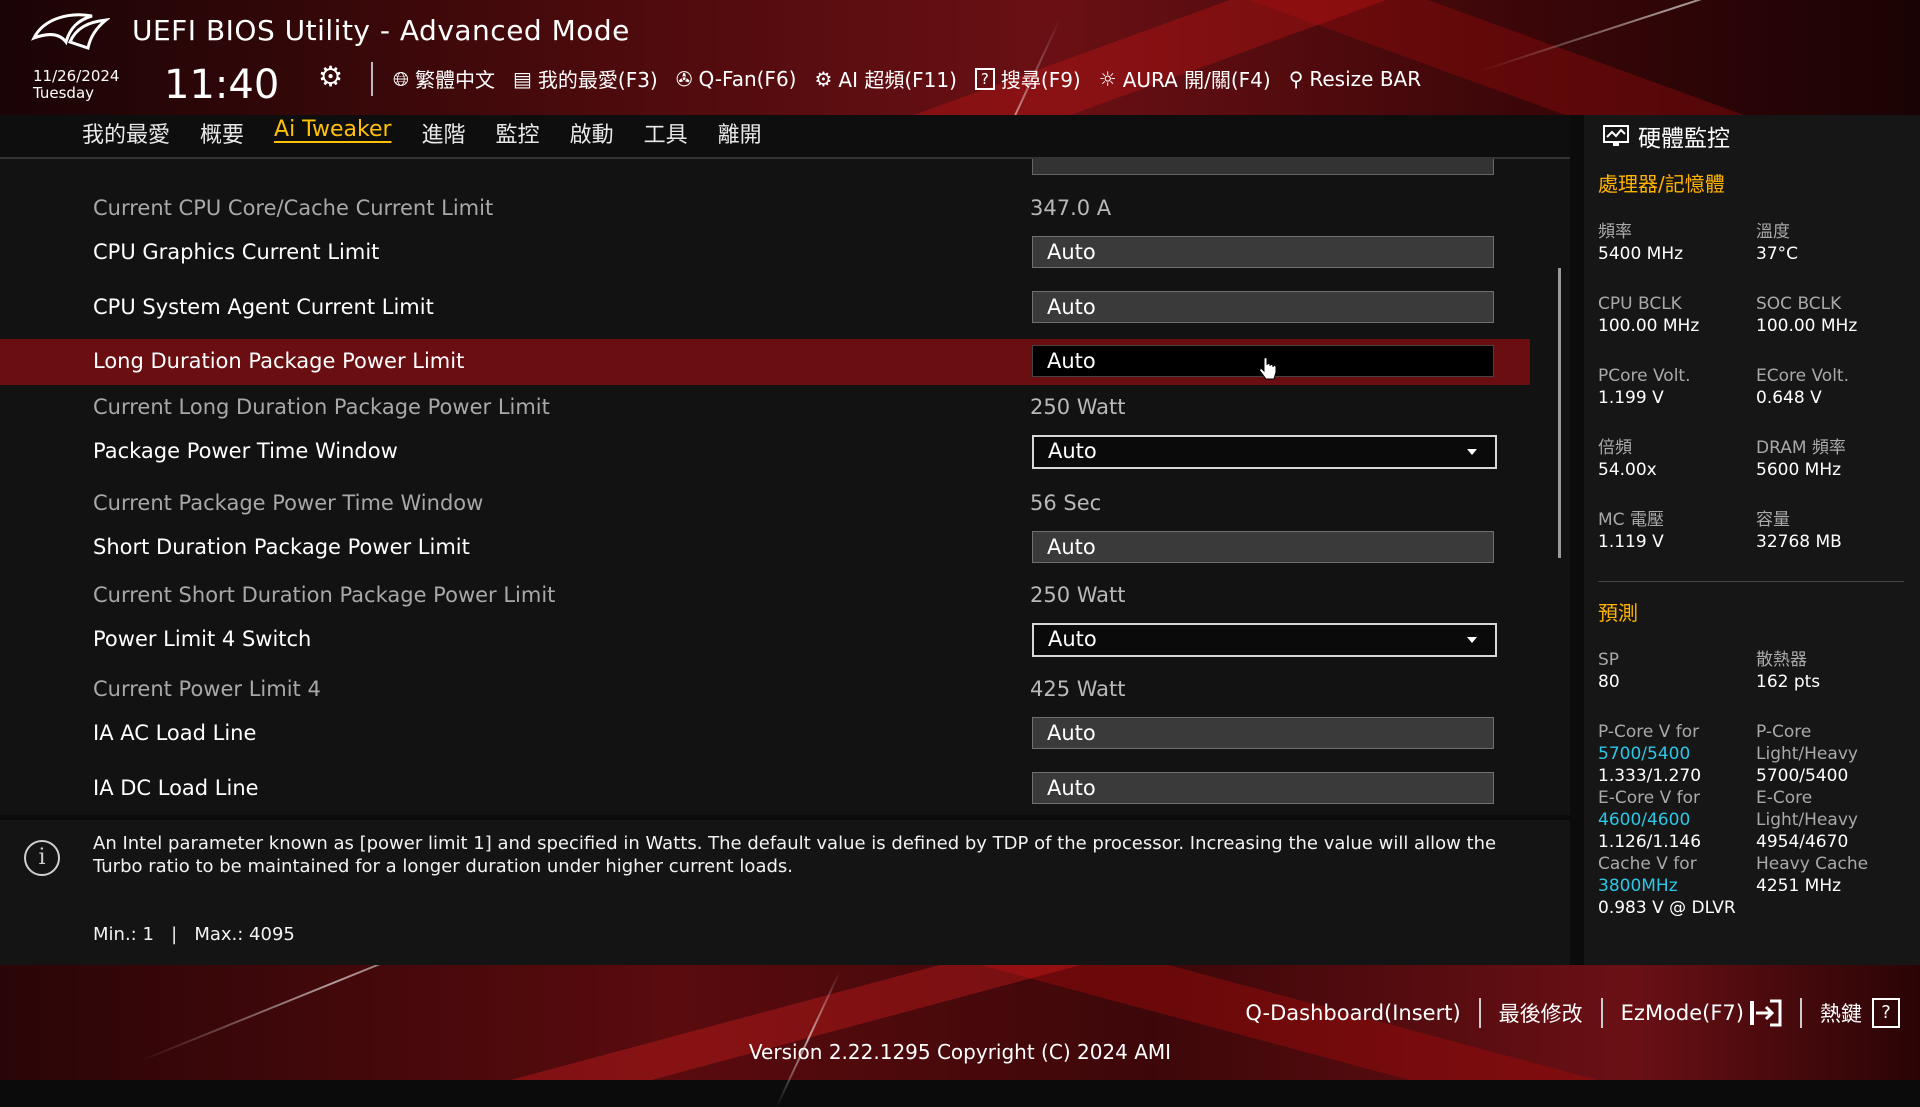  Describe the element at coordinates (263, 307) in the screenshot. I see `setting-label: CPU System Agent Current Limit` at that location.